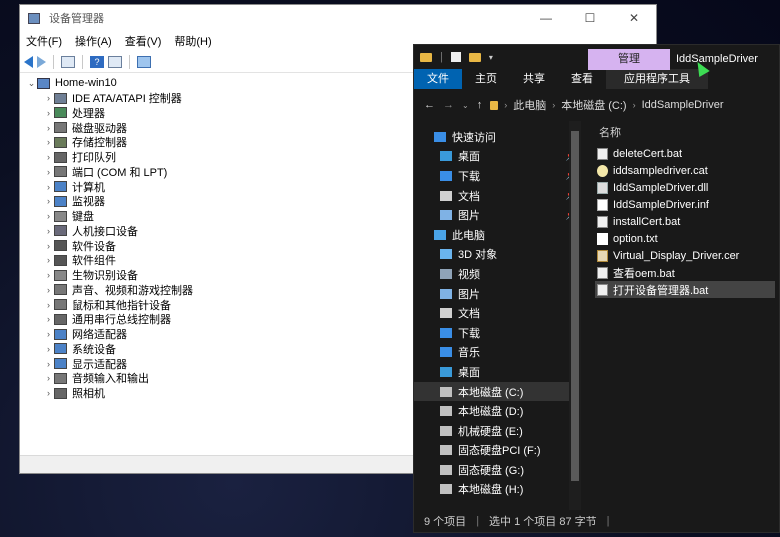 Image resolution: width=780 pixels, height=537 pixels. I want to click on file-name: IddSampleDriver.inf, so click(661, 204).